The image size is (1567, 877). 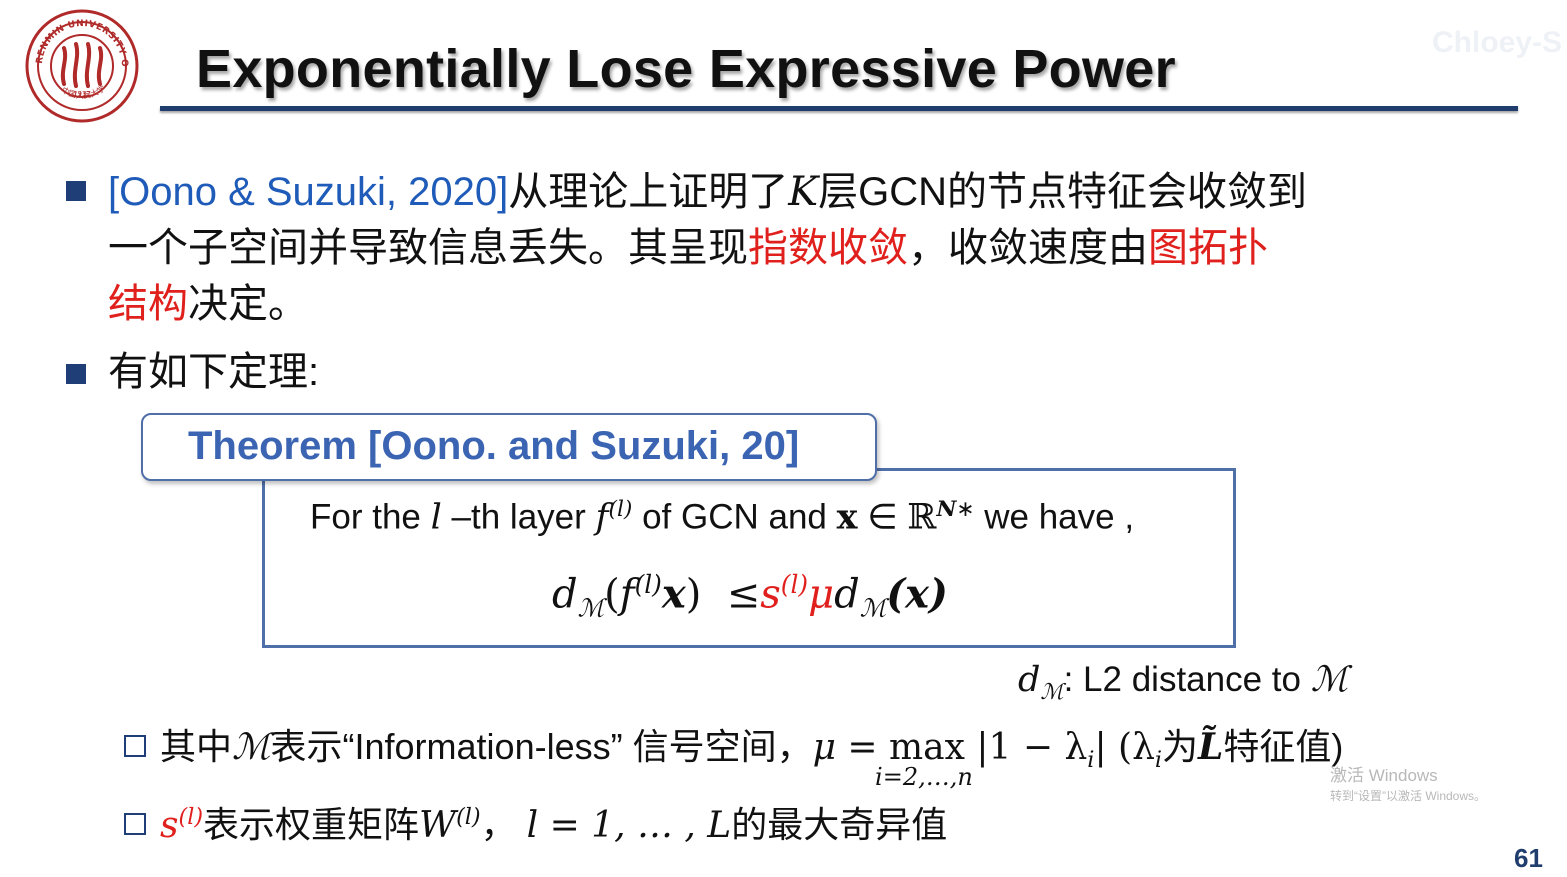 What do you see at coordinates (248, 304) in the screenshot?
I see `bullet1-line3-b: 决定。` at bounding box center [248, 304].